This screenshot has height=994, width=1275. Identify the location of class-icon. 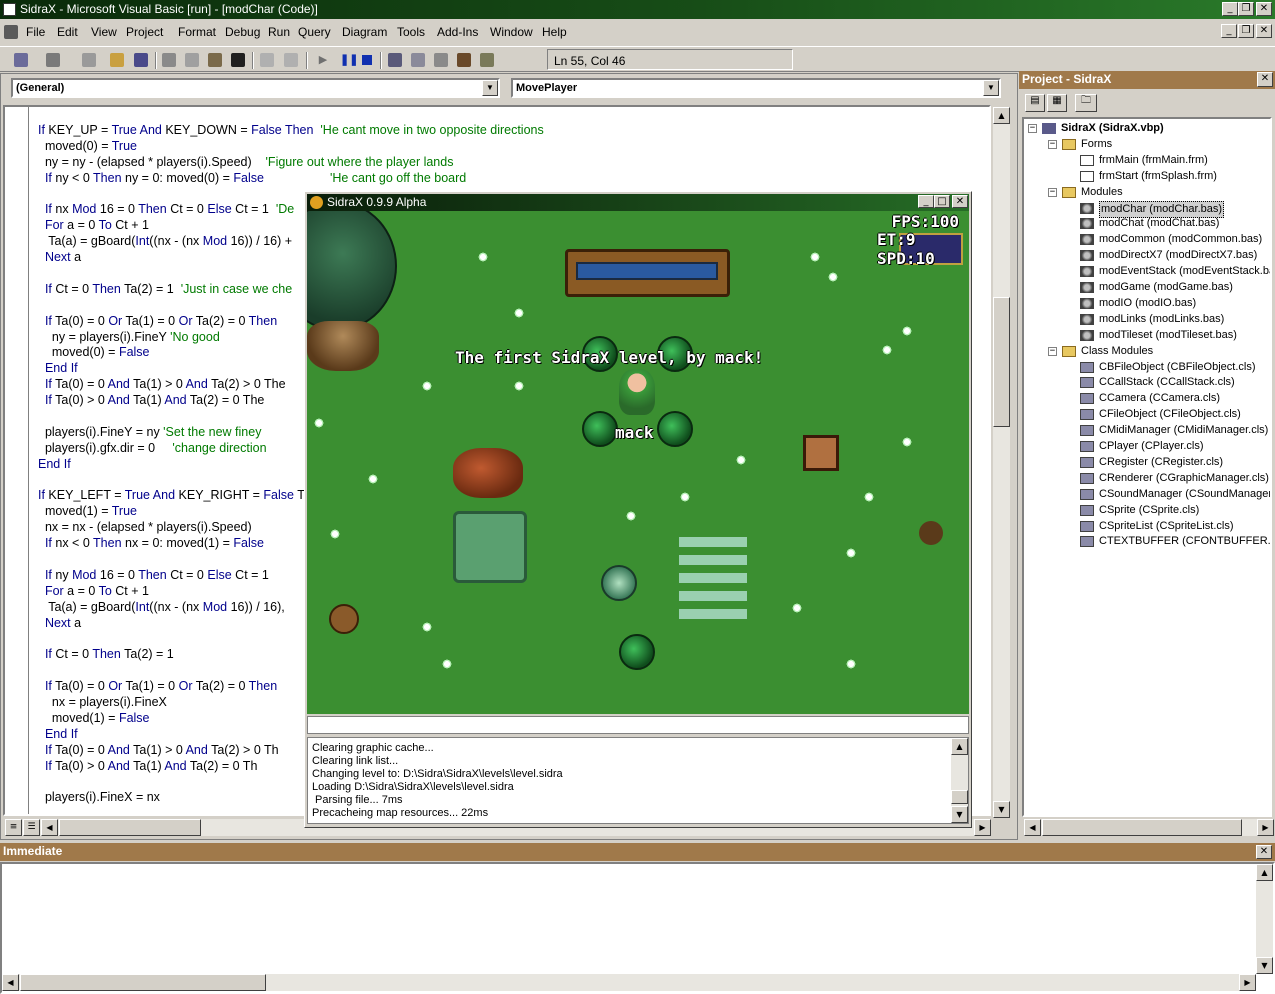
(1087, 399).